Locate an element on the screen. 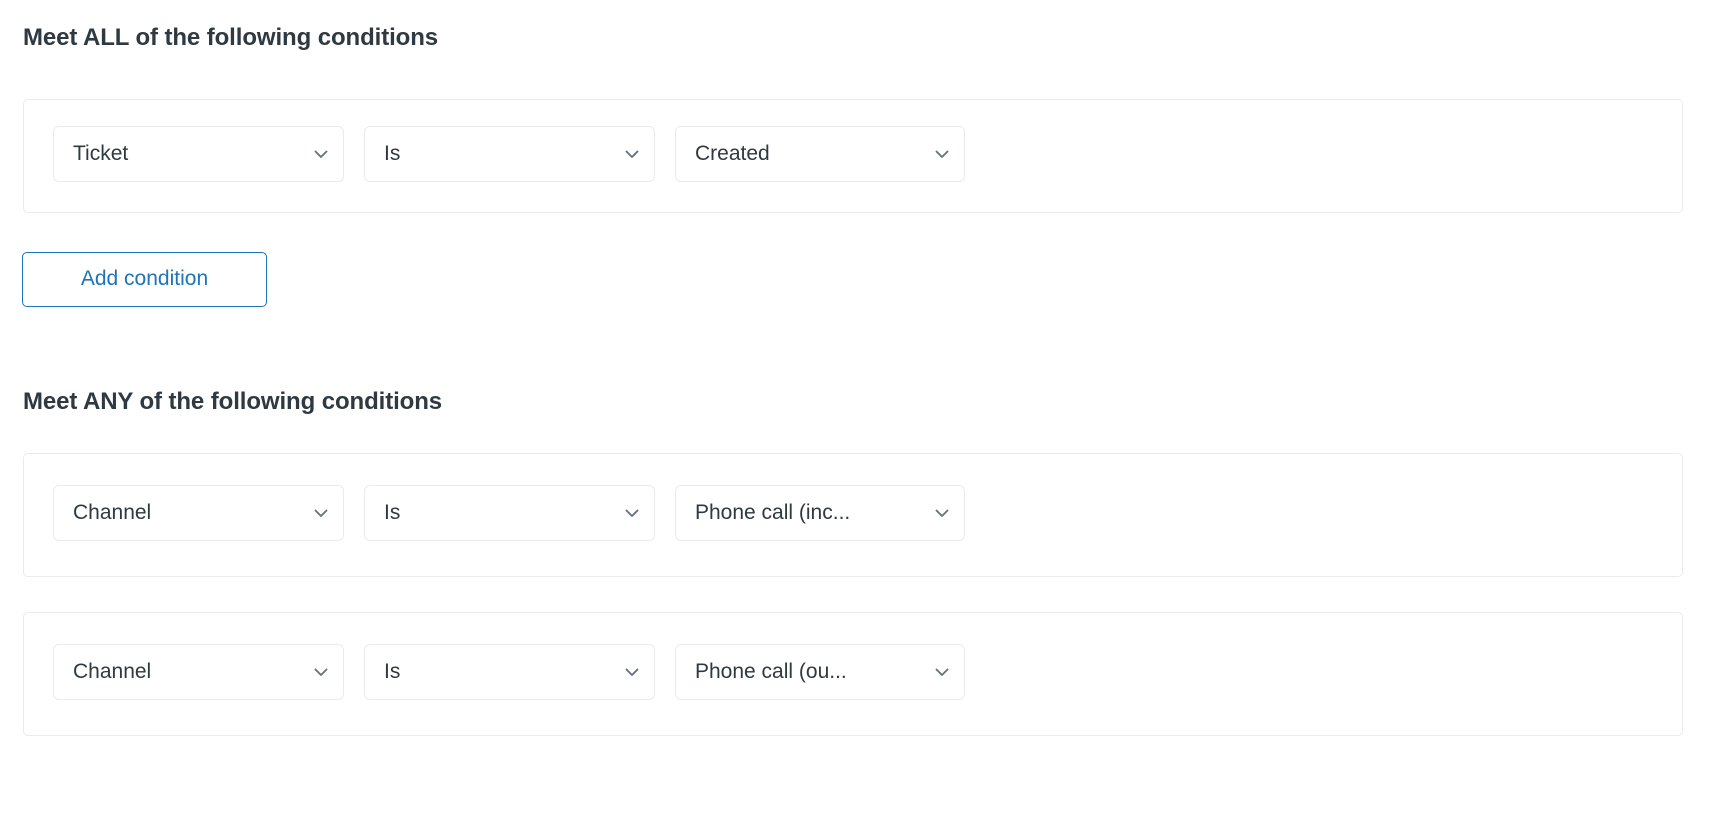 This screenshot has width=1714, height=830. all-conditions-heading: Meet ALL of the following conditions is located at coordinates (231, 37).